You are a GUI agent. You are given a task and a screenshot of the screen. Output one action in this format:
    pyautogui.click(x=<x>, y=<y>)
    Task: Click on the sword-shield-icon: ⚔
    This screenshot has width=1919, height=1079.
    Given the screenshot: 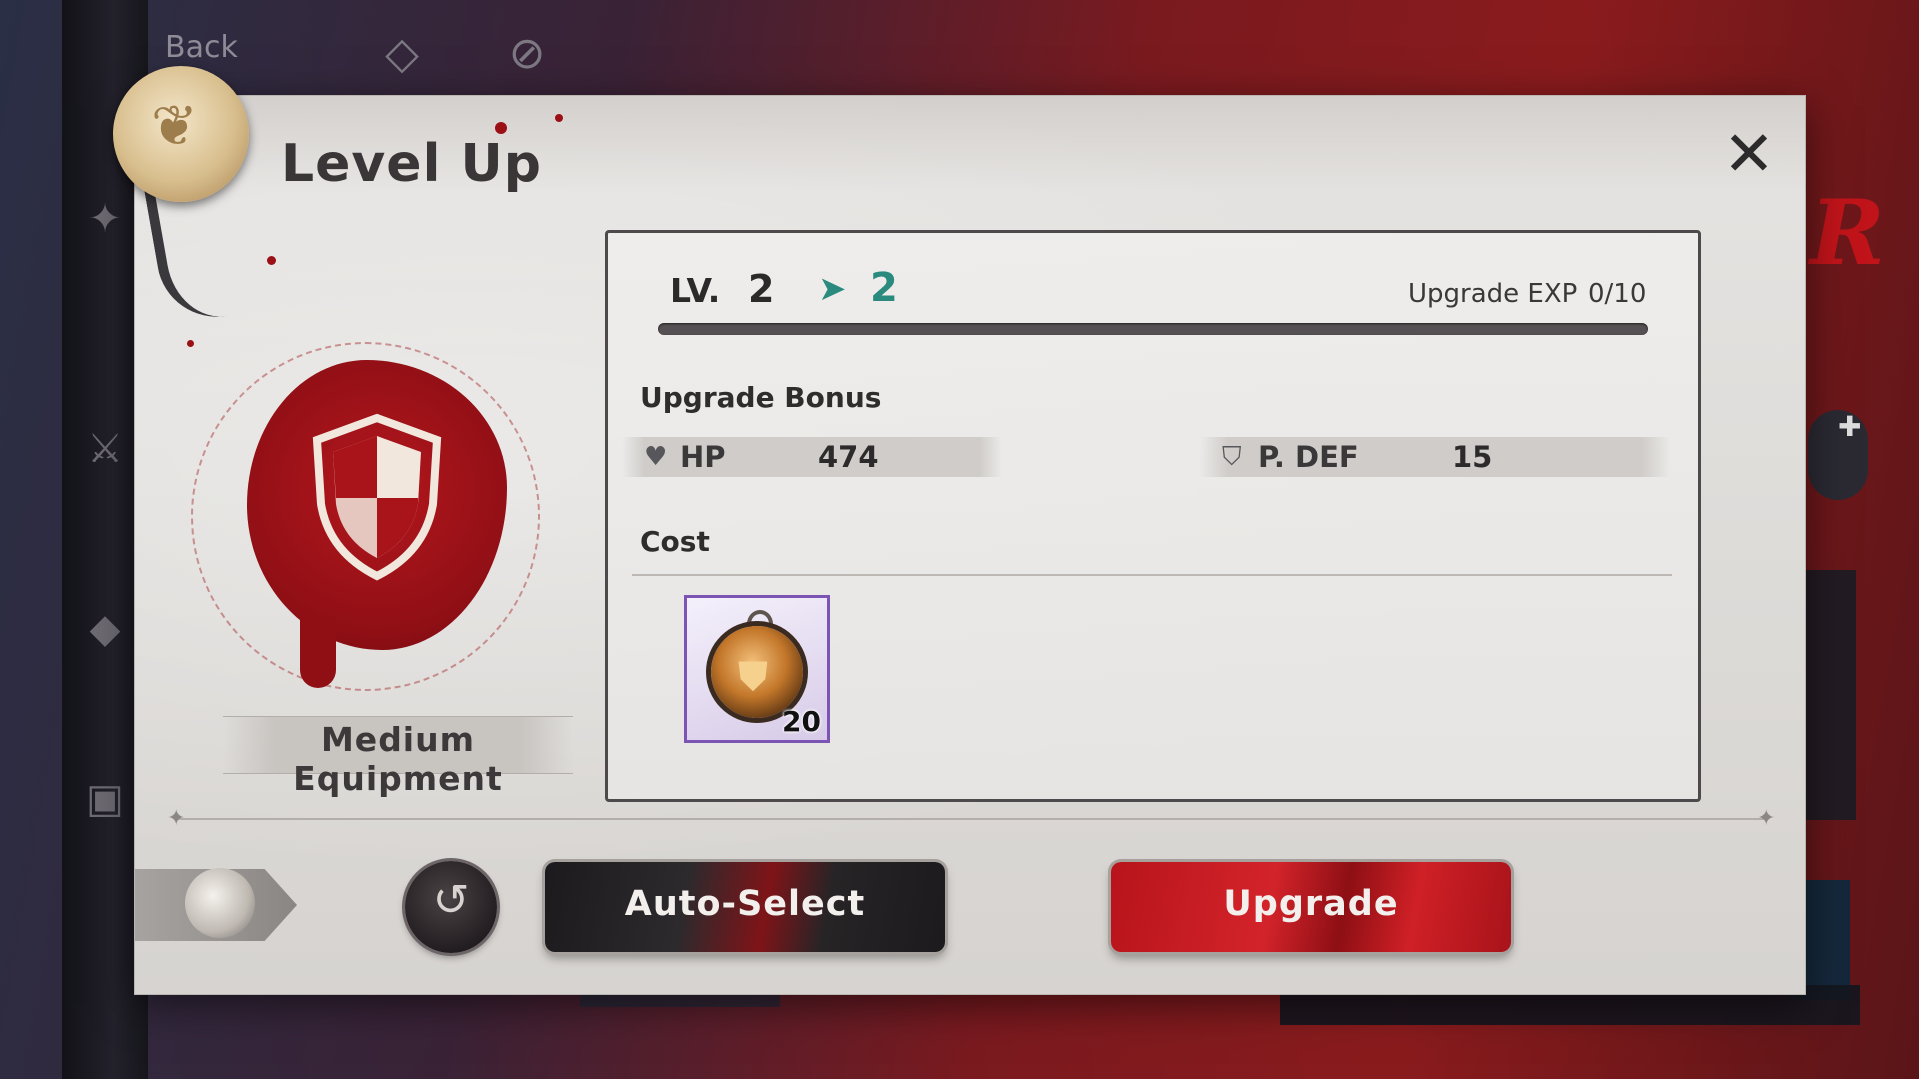 What is the action you would take?
    pyautogui.click(x=105, y=449)
    